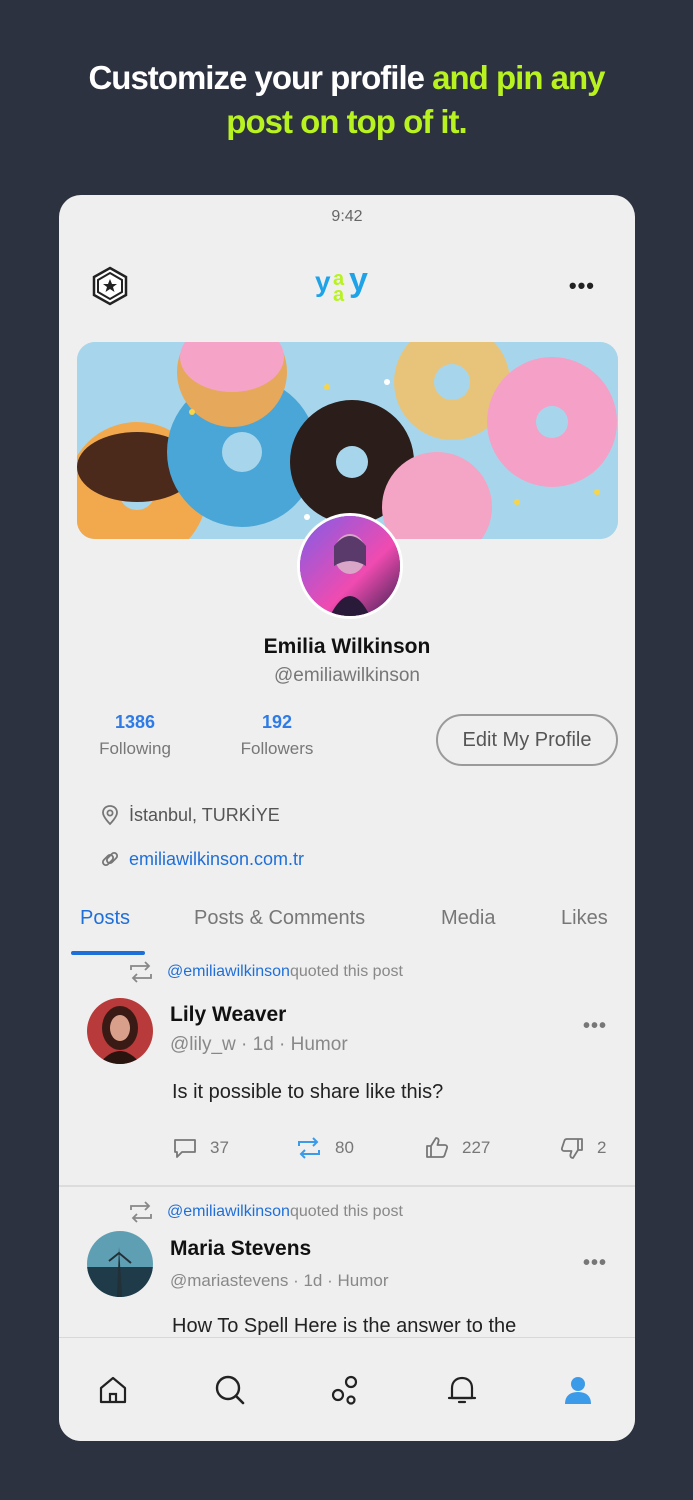  Describe the element at coordinates (113, 1390) in the screenshot. I see `home-icon` at that location.